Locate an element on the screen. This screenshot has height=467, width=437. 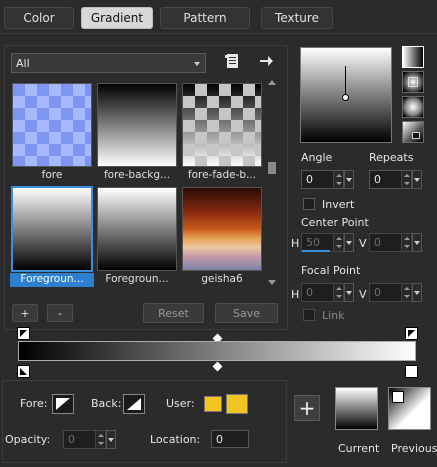
user-label: User: is located at coordinates (180, 403).